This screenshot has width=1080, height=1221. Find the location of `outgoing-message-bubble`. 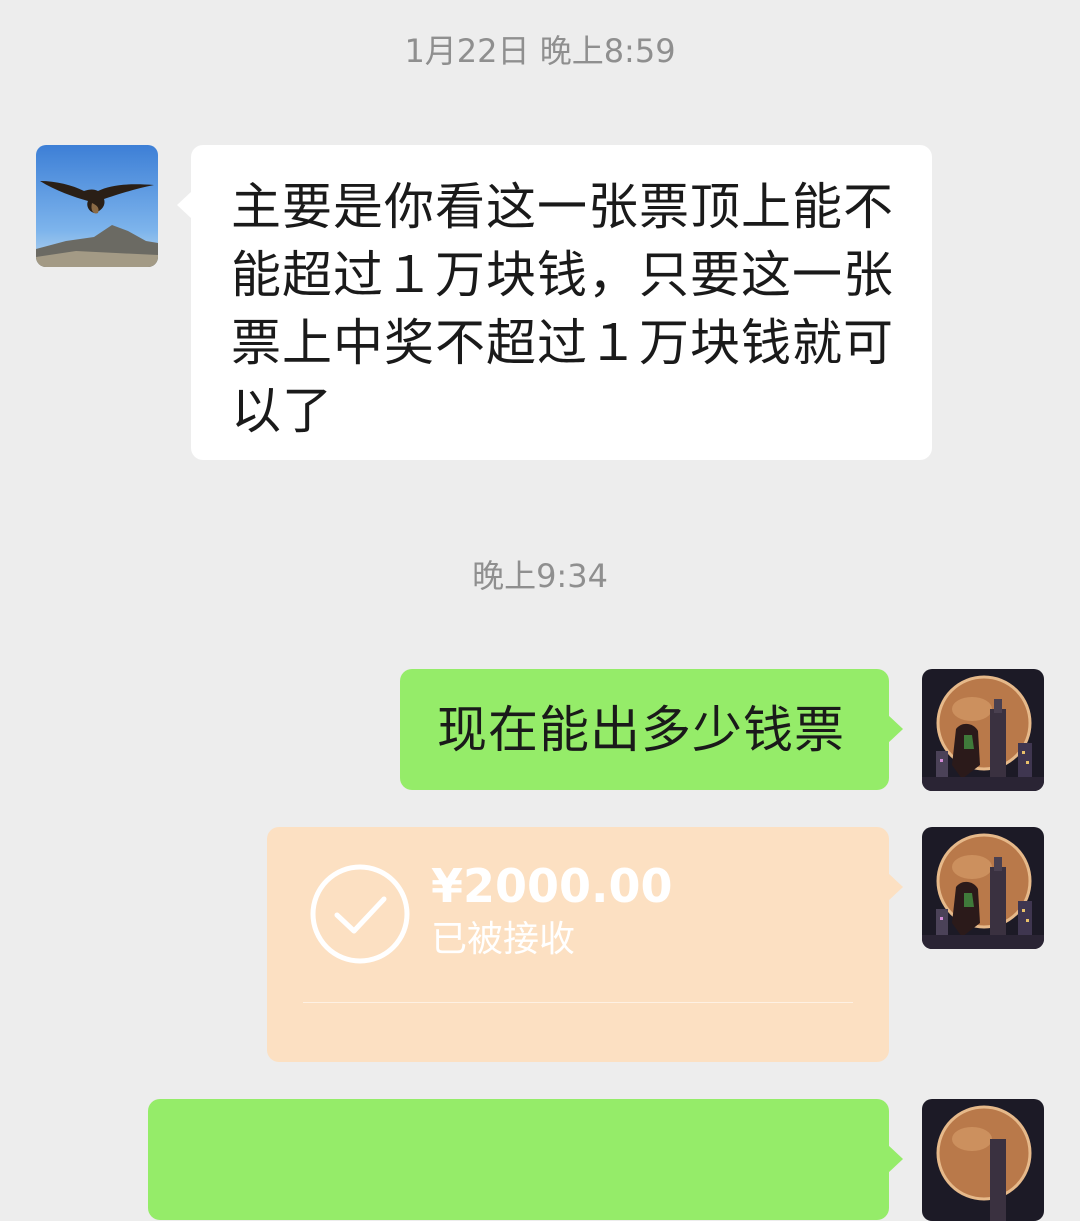

outgoing-message-bubble is located at coordinates (525, 1159).